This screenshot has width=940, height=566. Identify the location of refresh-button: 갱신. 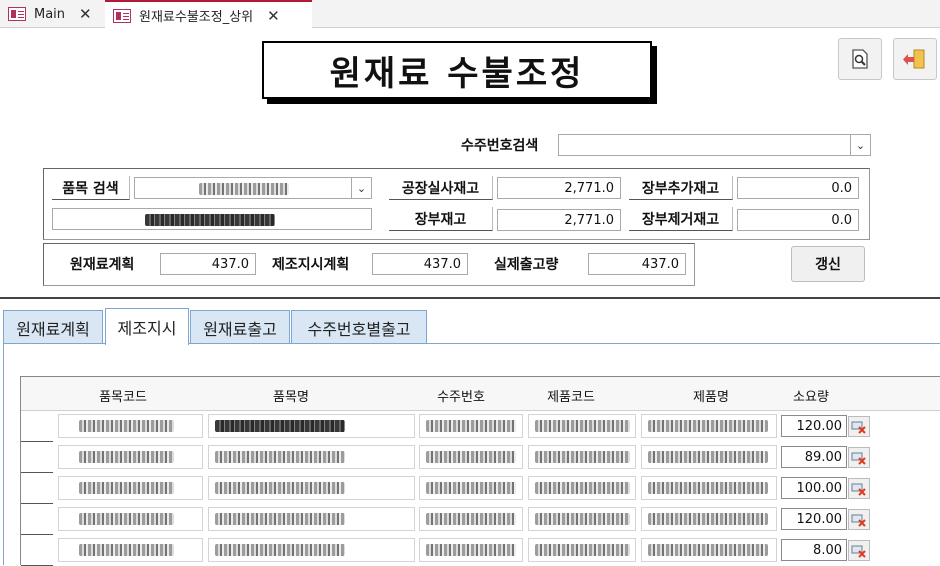
(828, 264).